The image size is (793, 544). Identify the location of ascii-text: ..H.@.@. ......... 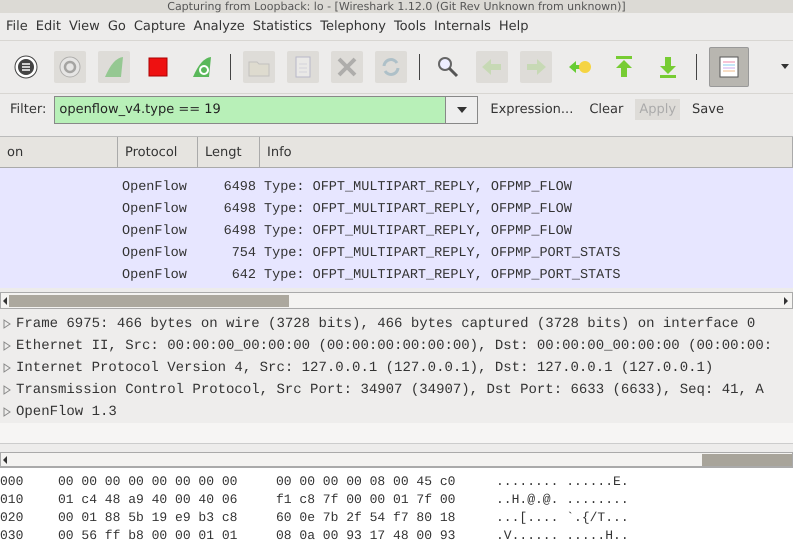
(563, 499).